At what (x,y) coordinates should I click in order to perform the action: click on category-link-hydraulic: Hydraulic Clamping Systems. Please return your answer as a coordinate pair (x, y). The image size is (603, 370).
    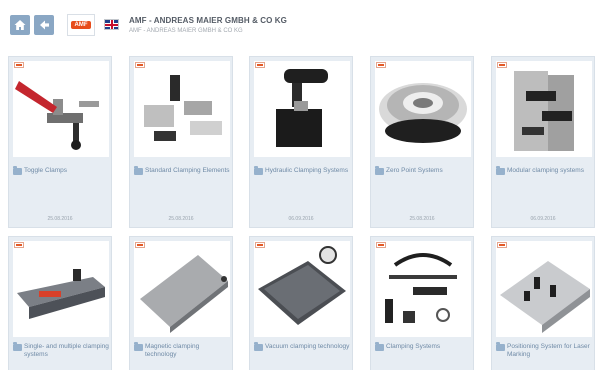
    Looking at the image, I should click on (308, 171).